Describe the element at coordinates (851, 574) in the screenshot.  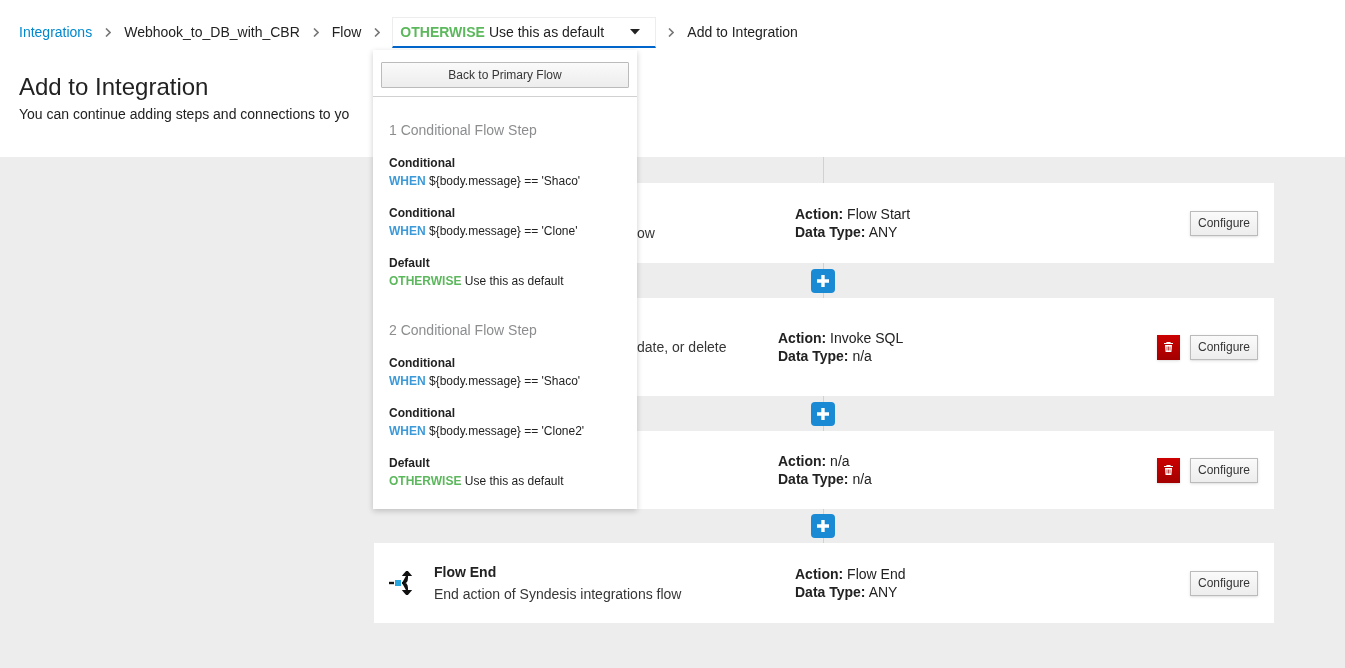
I see `step-action: Action: Flow End` at that location.